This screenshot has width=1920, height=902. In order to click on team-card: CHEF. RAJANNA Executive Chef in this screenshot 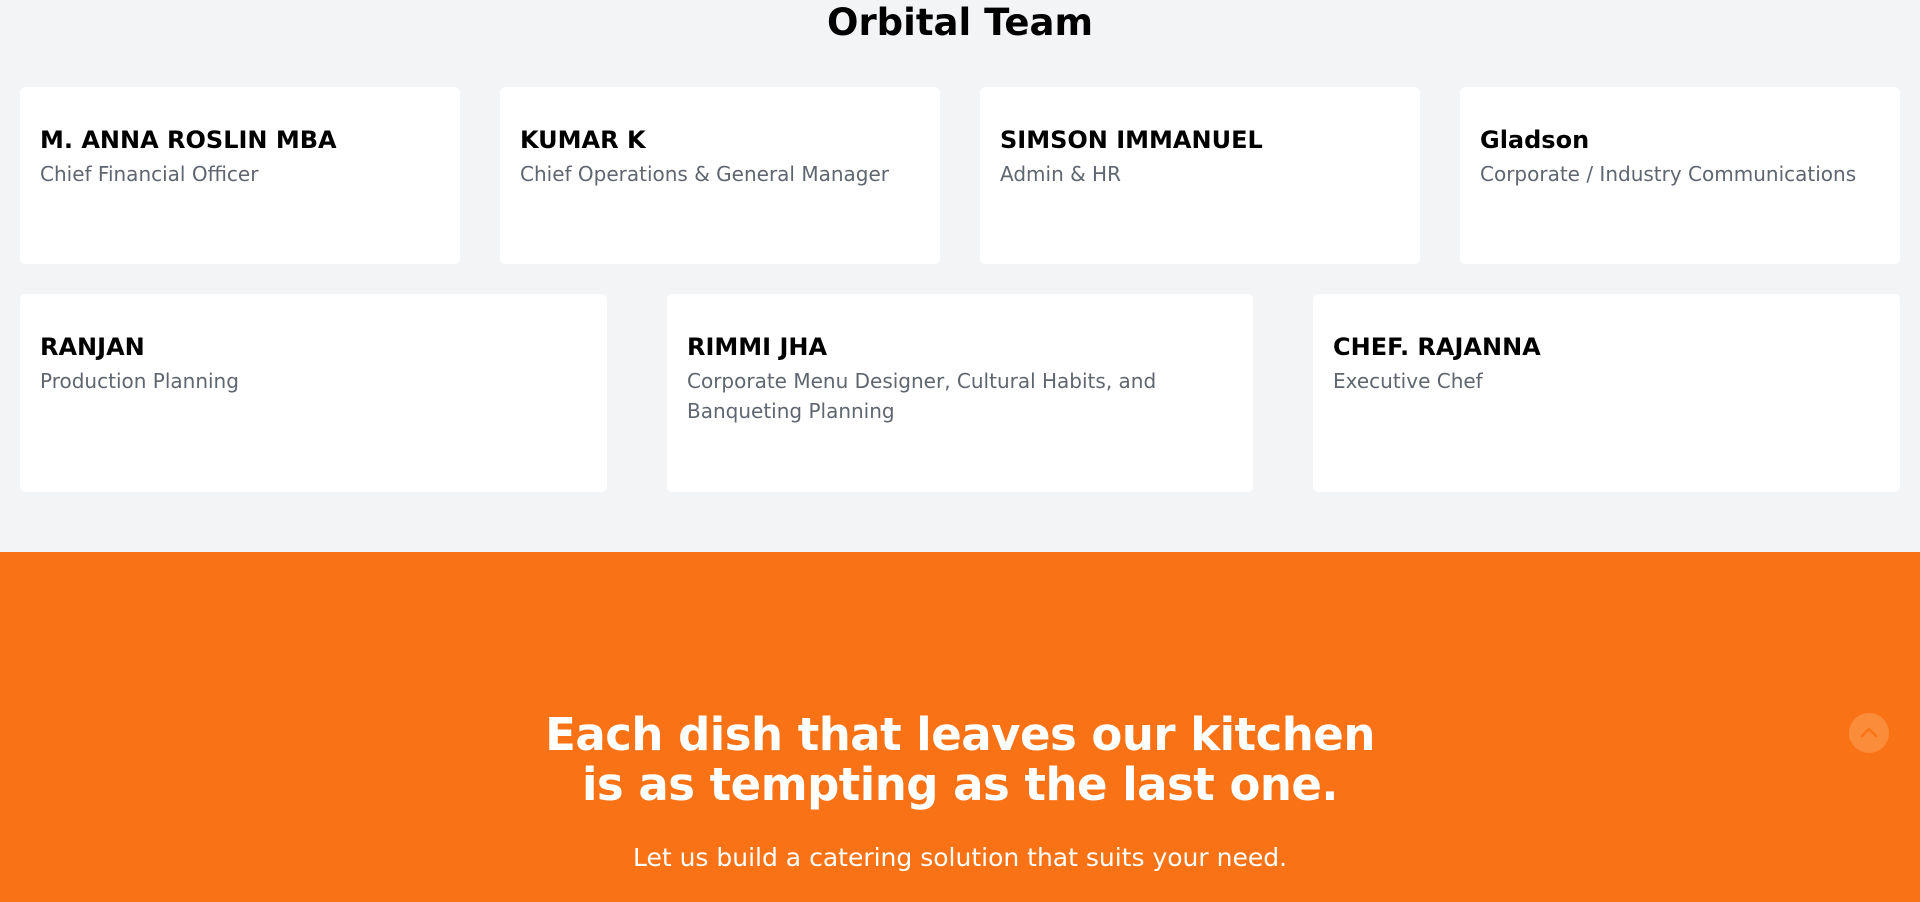, I will do `click(1606, 393)`.